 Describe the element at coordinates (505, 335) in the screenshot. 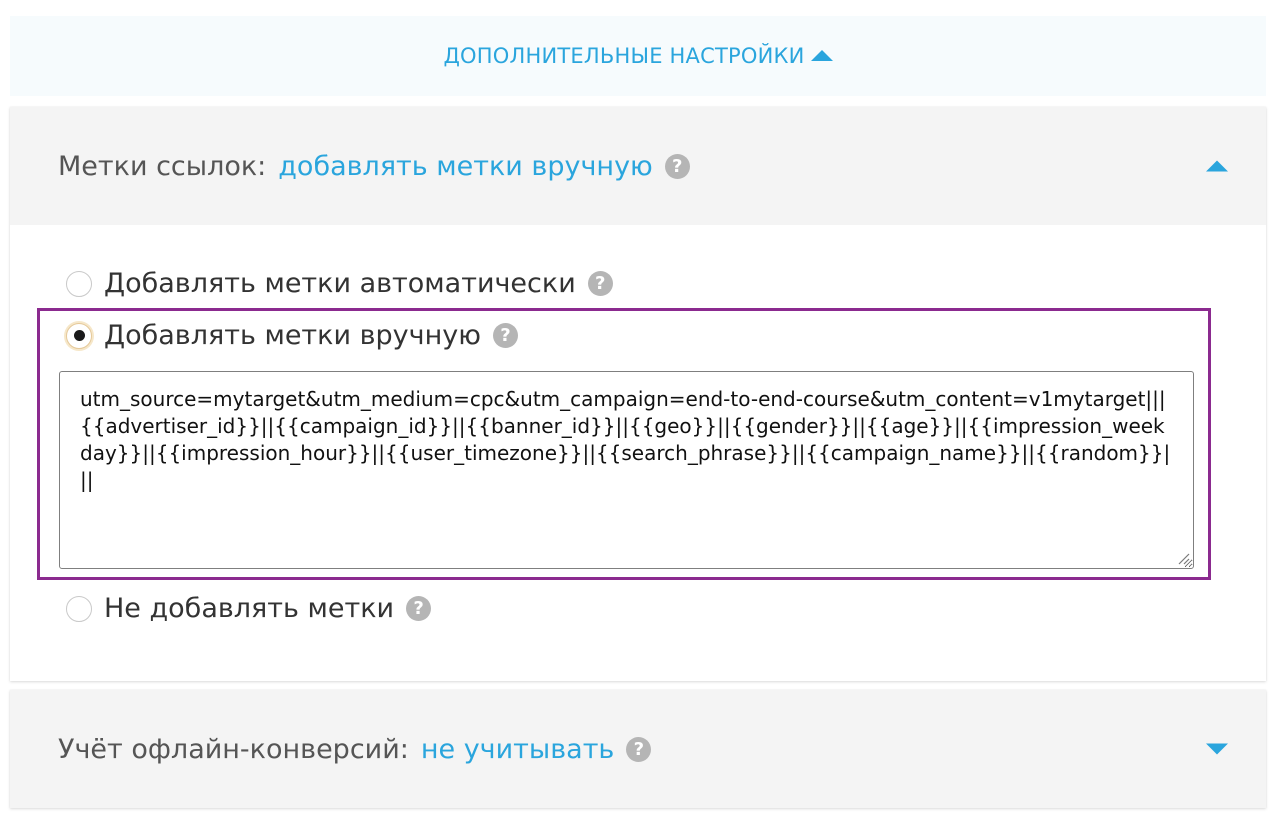

I see `option-manual-tags-help-icon: ?` at that location.